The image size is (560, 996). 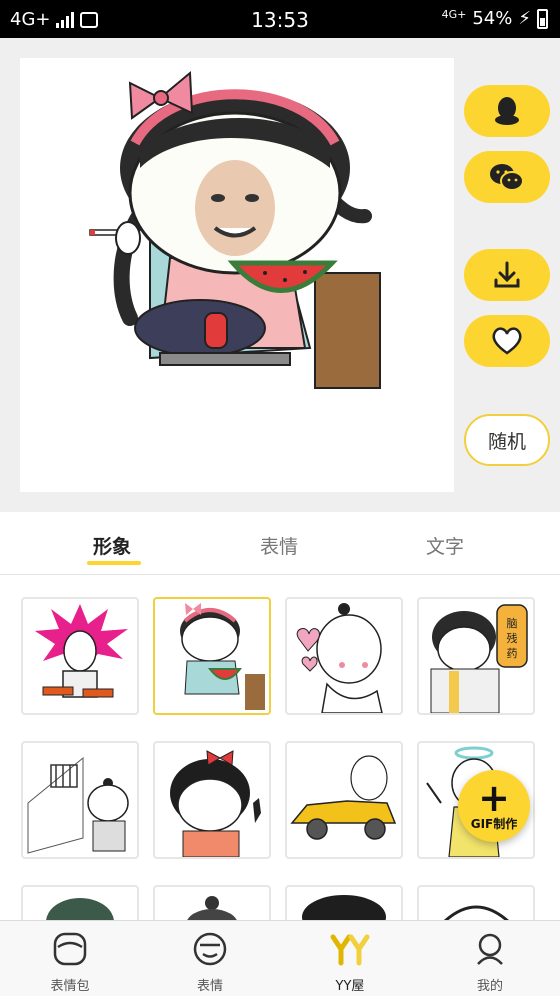 I want to click on grid-item-medicine-boy: 脑 残 药, so click(x=476, y=656).